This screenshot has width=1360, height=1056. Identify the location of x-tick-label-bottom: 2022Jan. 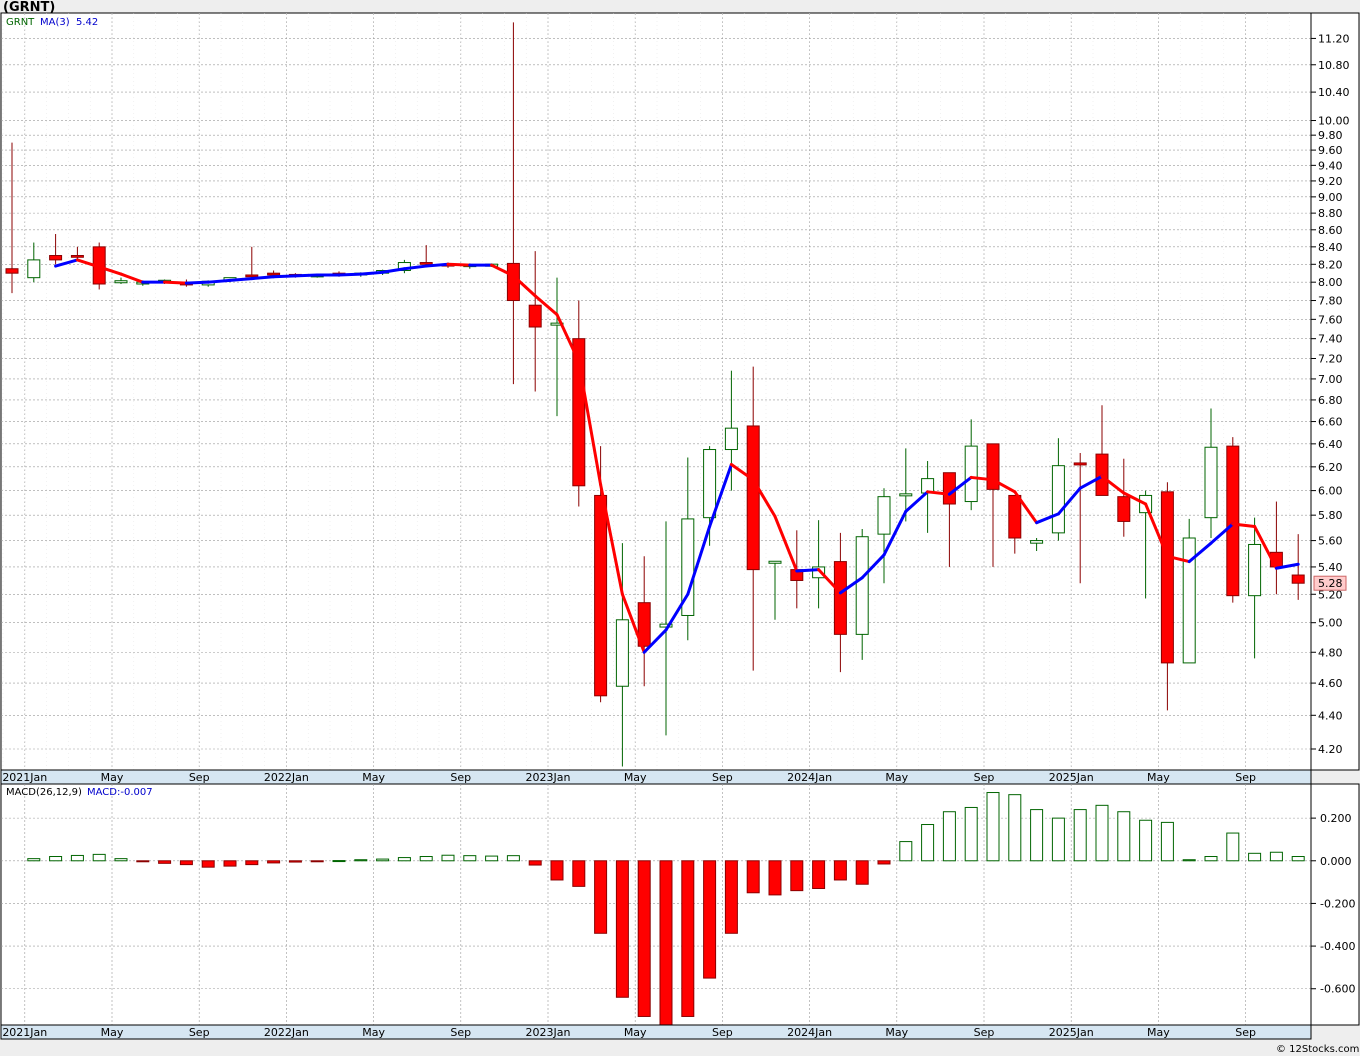
(286, 1032).